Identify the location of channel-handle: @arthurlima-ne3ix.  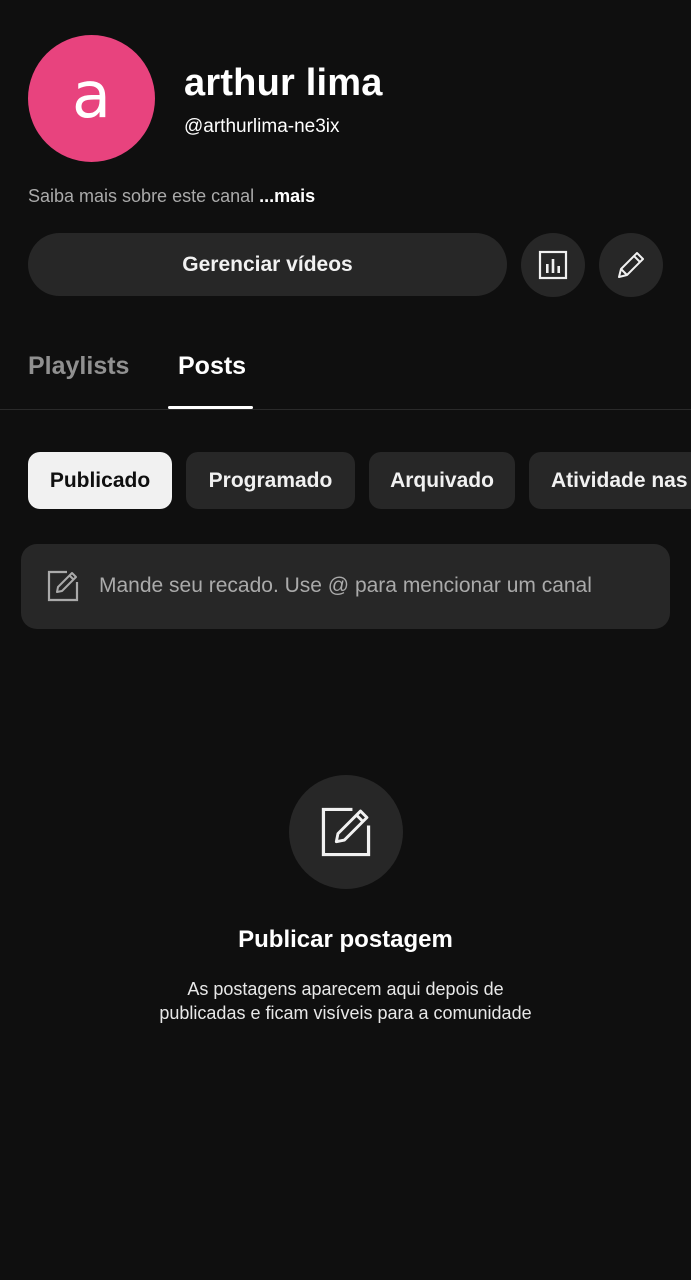
(262, 126).